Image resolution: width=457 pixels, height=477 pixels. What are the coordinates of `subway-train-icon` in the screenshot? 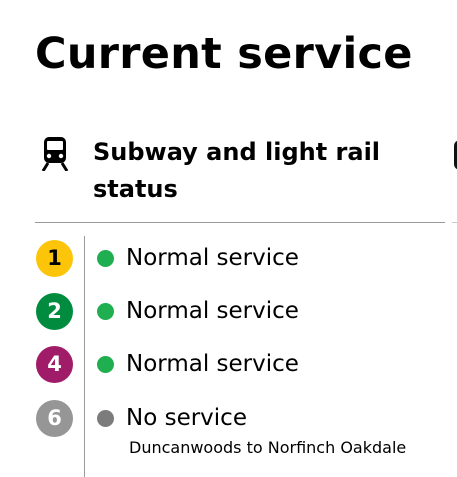 It's located at (55, 154).